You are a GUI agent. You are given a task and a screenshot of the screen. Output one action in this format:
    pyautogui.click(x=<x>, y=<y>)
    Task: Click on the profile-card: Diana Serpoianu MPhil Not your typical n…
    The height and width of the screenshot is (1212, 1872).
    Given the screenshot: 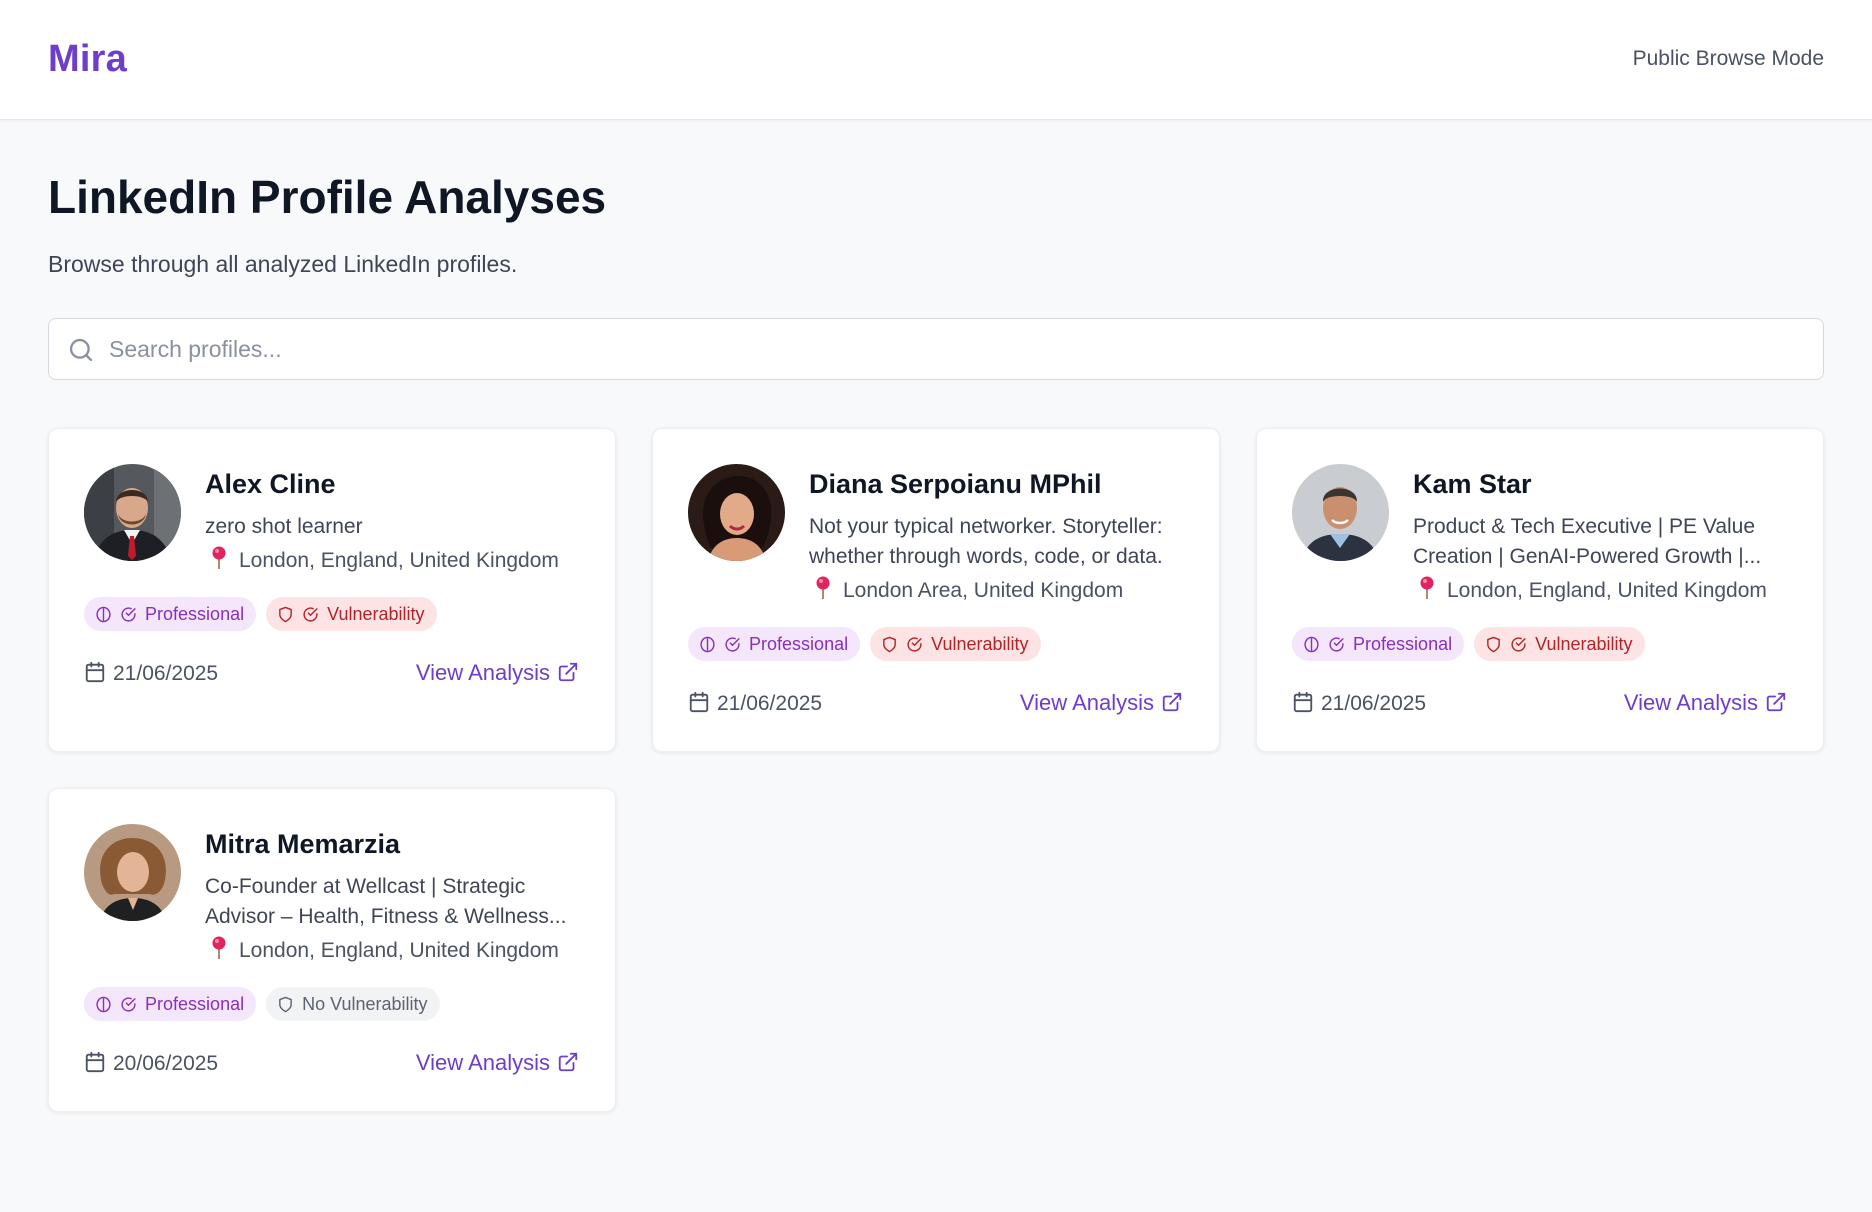 What is the action you would take?
    pyautogui.click(x=936, y=590)
    